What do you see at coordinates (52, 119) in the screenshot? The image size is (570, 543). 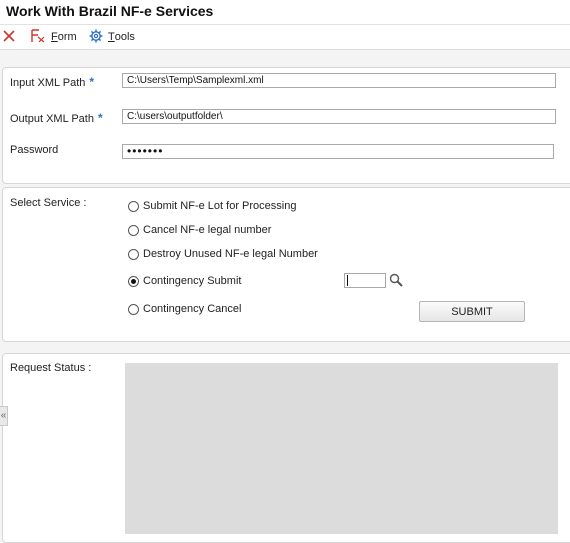 I see `output-xml-label-text: Output XML Path` at bounding box center [52, 119].